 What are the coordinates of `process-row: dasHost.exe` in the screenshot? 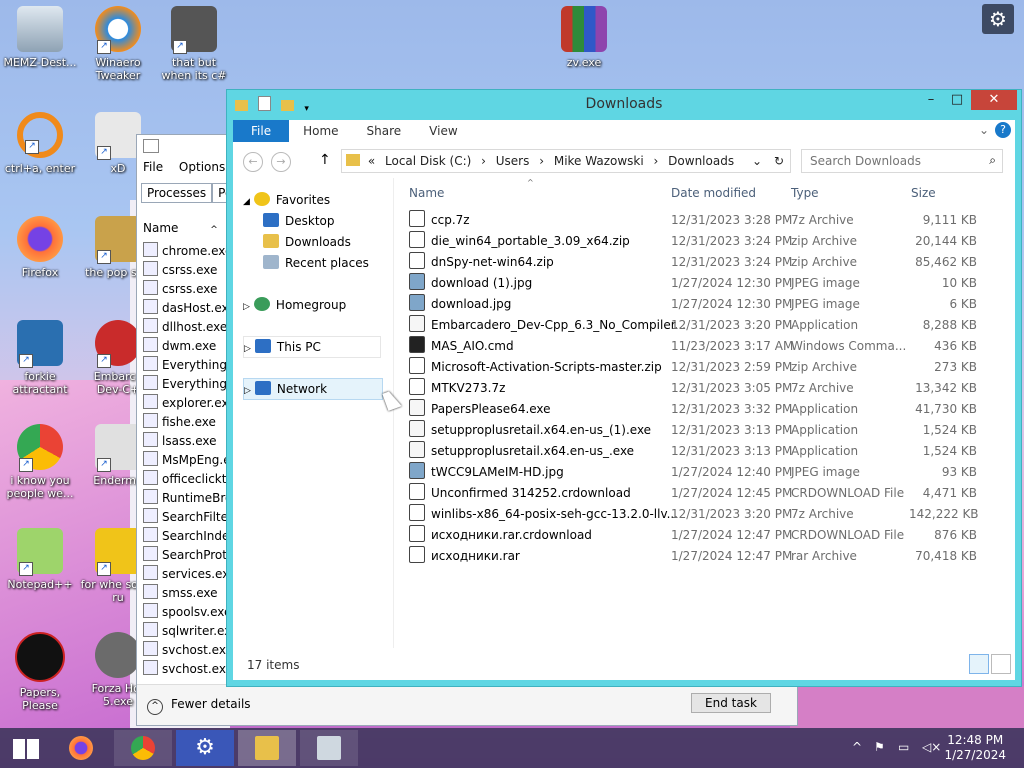 It's located at (190, 308).